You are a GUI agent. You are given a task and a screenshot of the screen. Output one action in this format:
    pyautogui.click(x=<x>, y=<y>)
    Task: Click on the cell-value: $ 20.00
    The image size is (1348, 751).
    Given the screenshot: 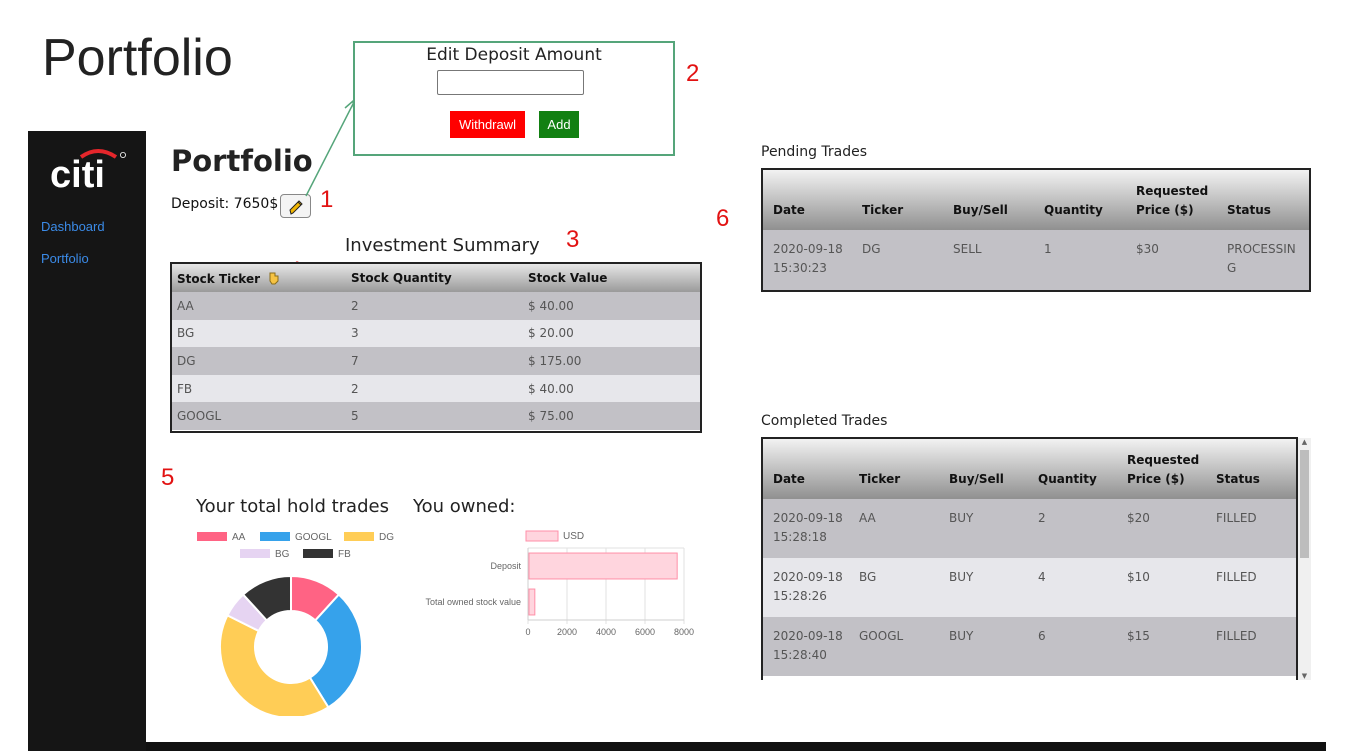 What is the action you would take?
    pyautogui.click(x=611, y=333)
    